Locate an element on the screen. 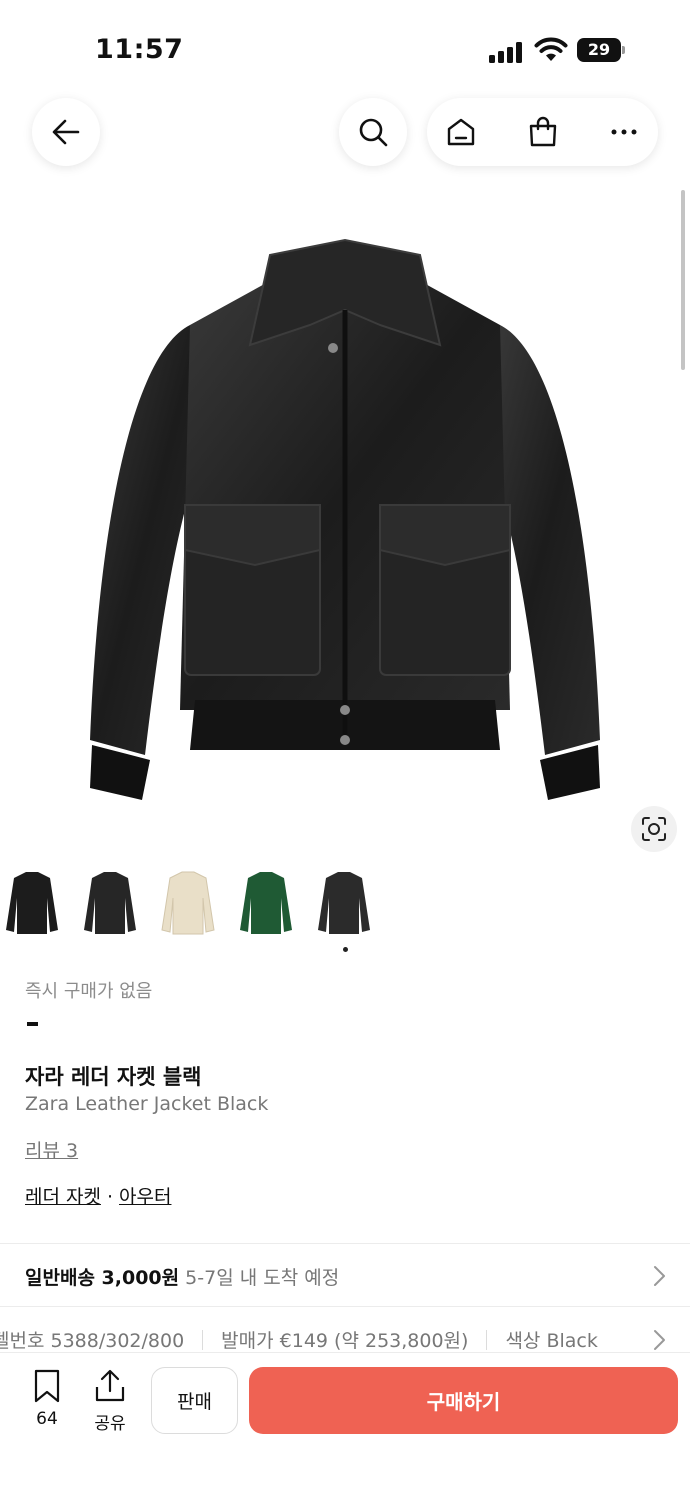 This screenshot has width=690, height=1500. spec-release-price: 발매가 €149 (약 253,800원) is located at coordinates (345, 1341).